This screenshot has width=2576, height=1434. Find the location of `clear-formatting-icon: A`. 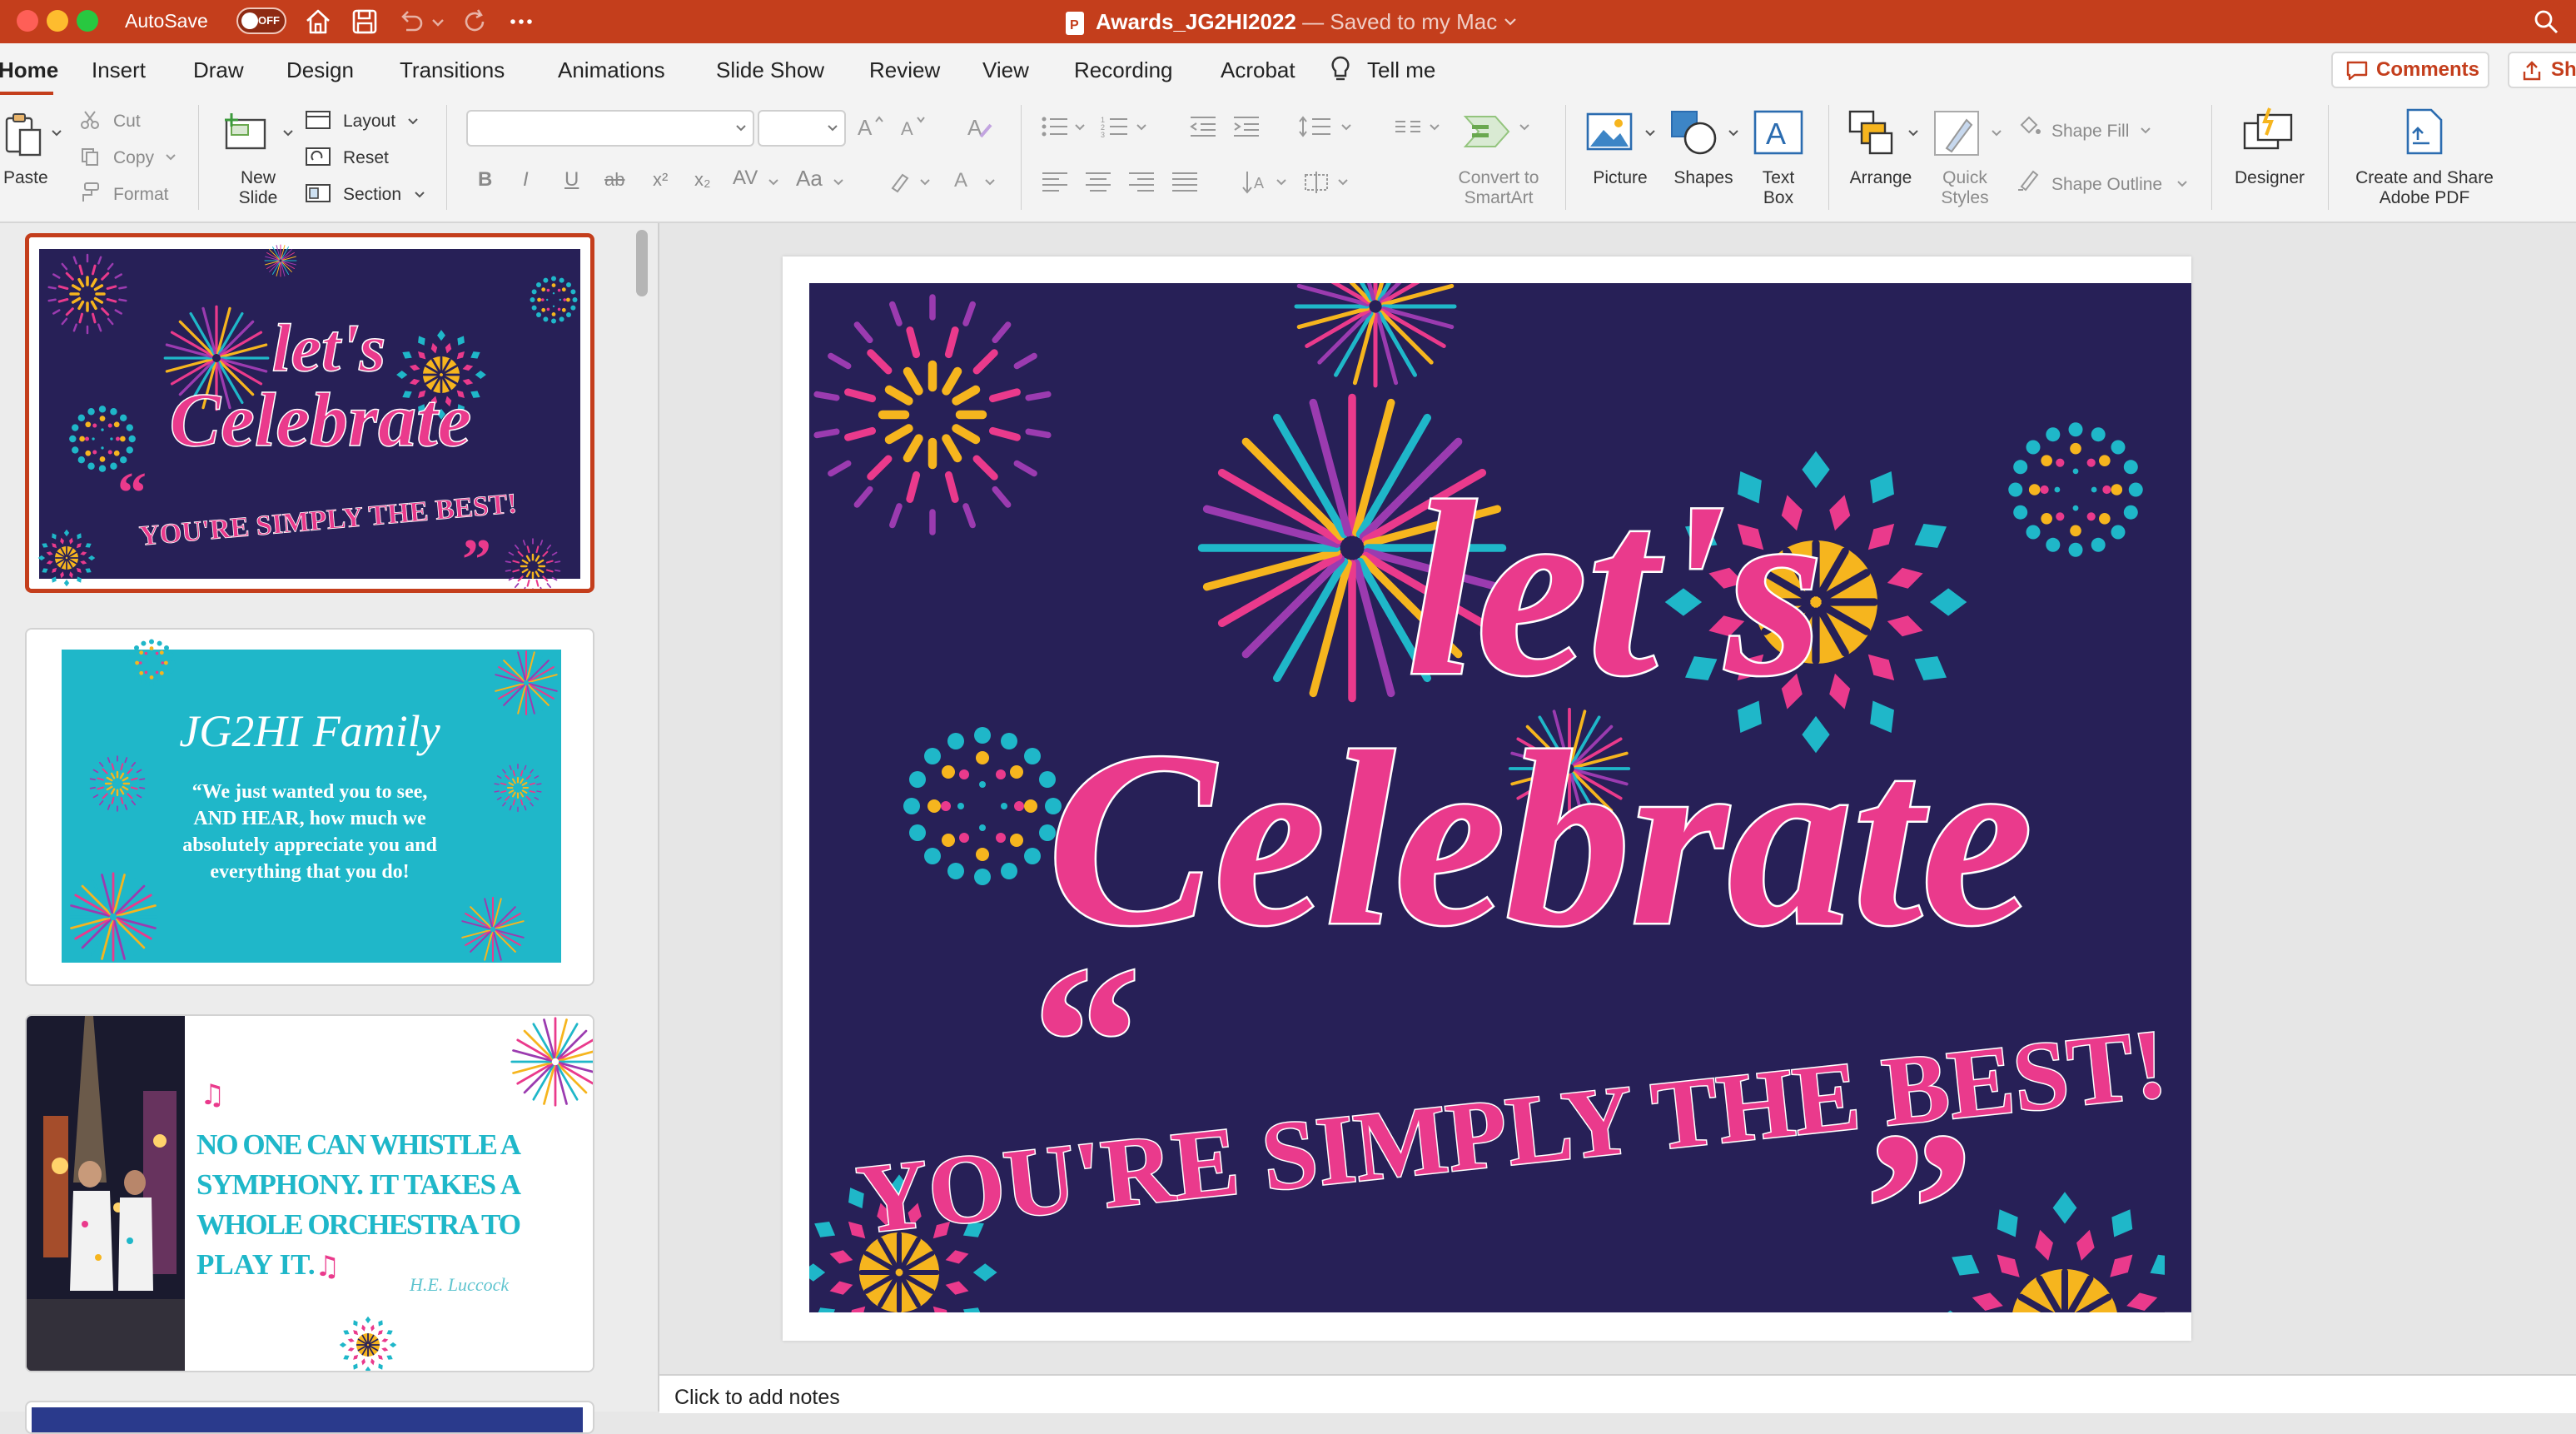

clear-formatting-icon: A is located at coordinates (981, 127).